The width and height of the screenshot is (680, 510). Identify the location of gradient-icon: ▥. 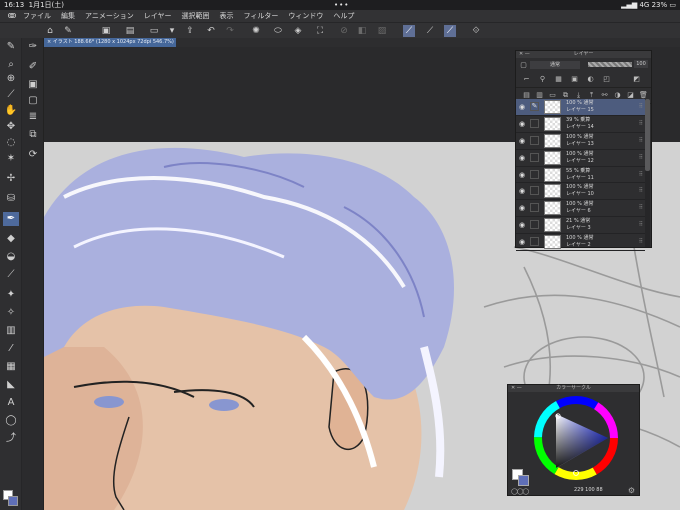
(11, 331).